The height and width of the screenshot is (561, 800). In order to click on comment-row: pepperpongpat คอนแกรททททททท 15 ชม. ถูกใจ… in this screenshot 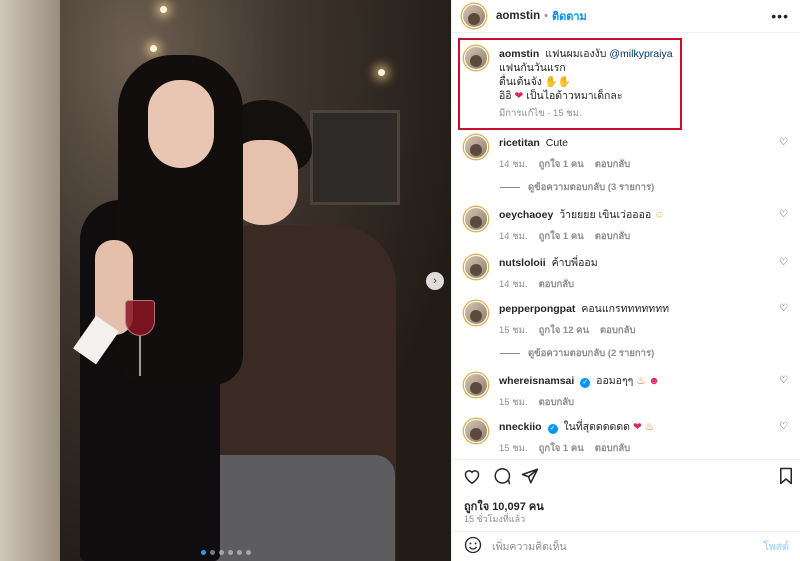, I will do `click(629, 319)`.